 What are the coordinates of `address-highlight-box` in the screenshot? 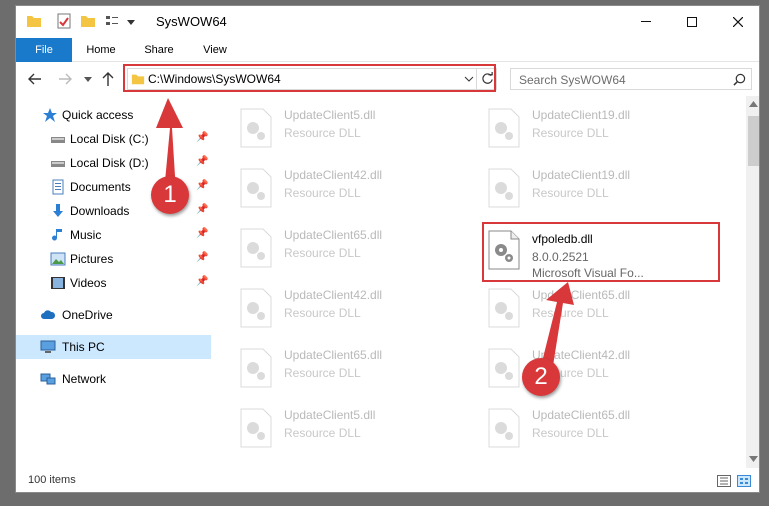 It's located at (309, 78).